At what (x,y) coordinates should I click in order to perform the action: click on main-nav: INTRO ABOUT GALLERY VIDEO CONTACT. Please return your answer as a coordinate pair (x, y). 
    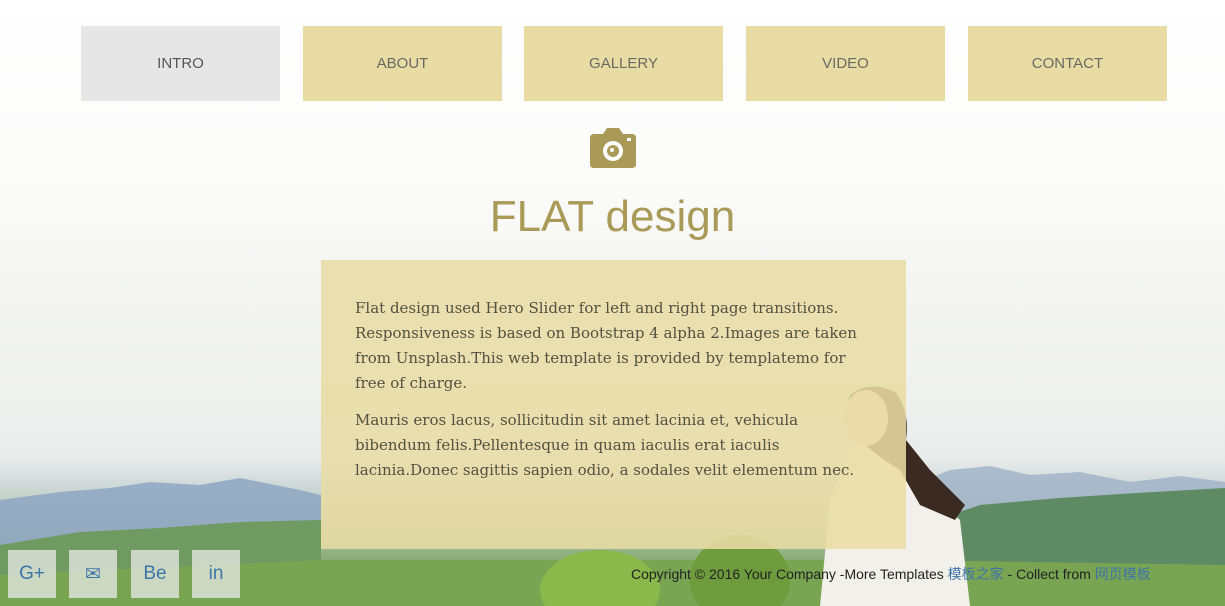
    Looking at the image, I should click on (624, 63).